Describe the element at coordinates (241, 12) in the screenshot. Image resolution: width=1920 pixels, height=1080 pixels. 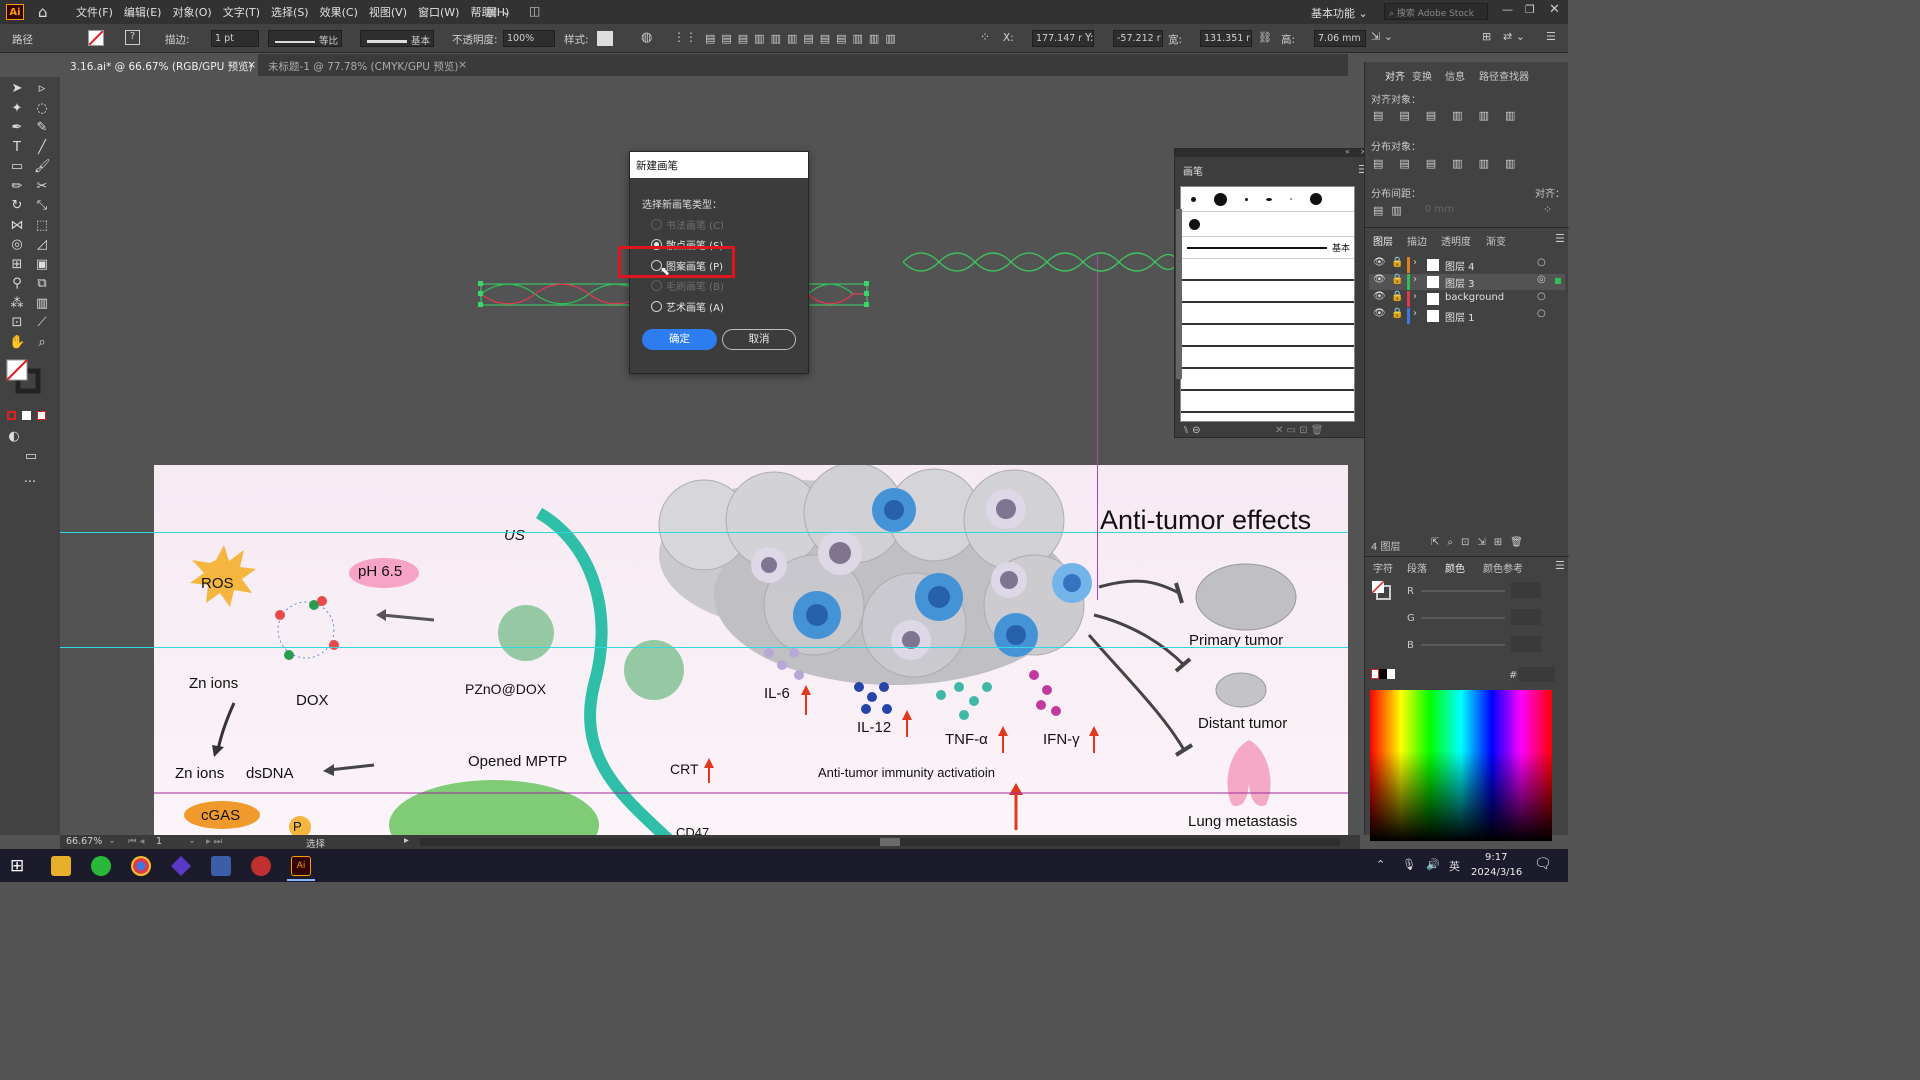
I see `menu-type: 文字(T)` at that location.